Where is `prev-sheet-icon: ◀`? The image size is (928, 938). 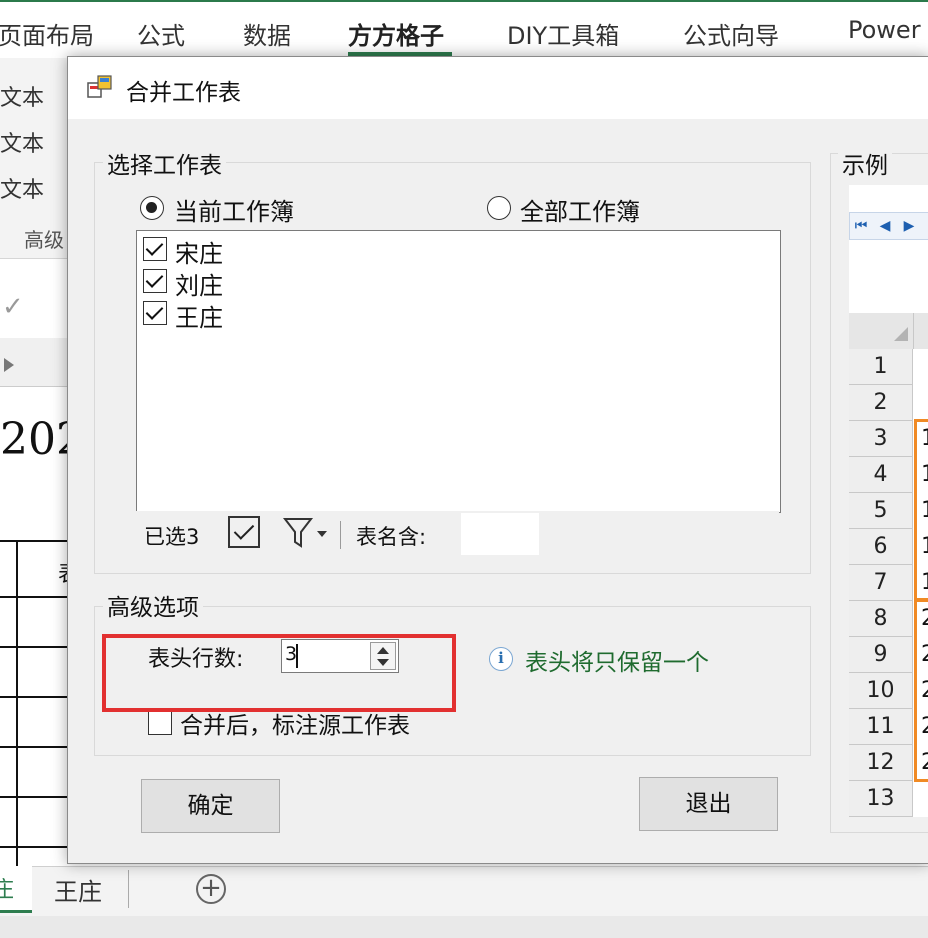
prev-sheet-icon: ◀ is located at coordinates (885, 226).